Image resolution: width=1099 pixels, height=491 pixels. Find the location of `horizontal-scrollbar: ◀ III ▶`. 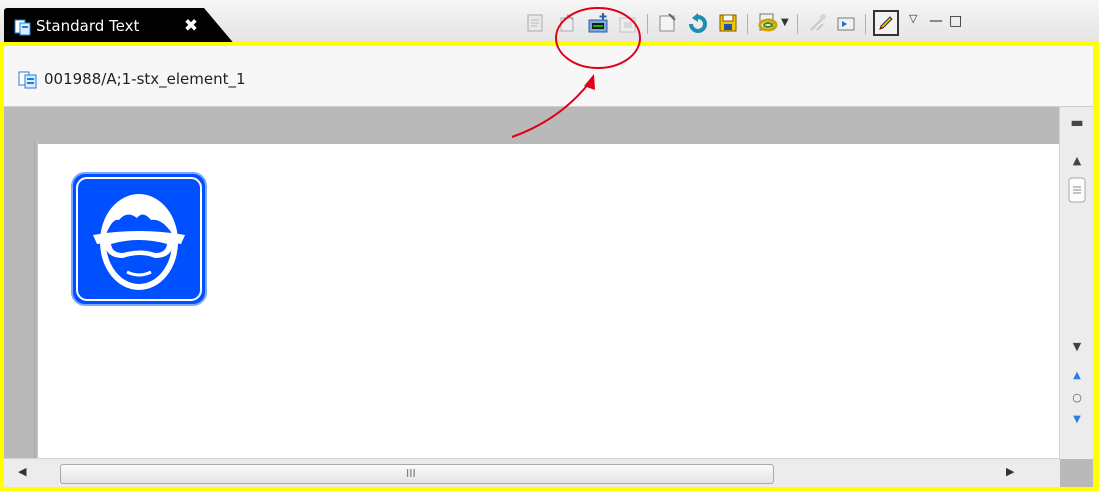

horizontal-scrollbar: ◀ III ▶ is located at coordinates (532, 472).